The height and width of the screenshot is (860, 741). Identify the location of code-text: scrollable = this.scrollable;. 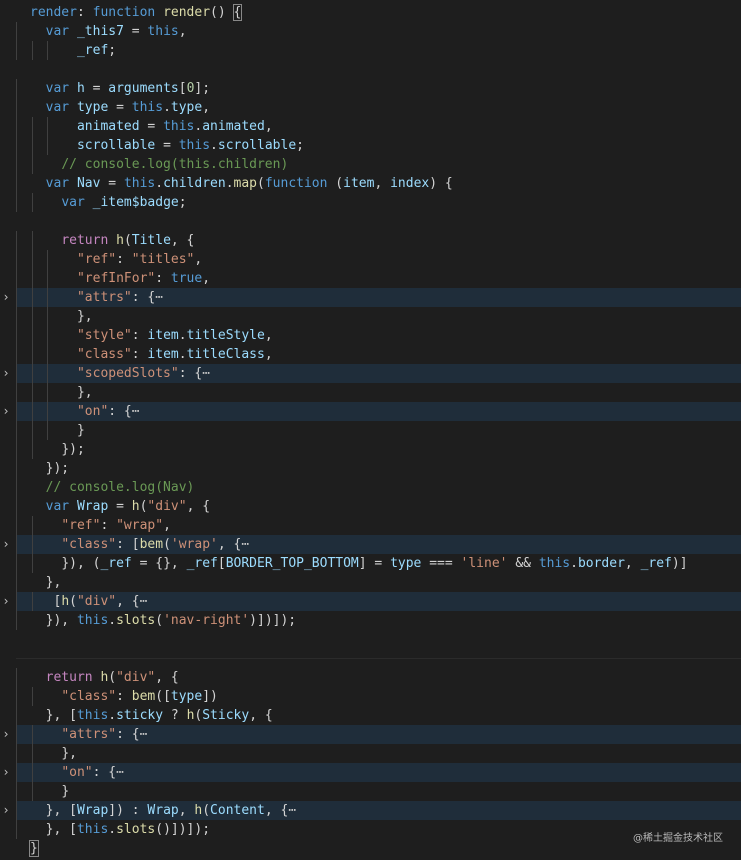
(167, 145).